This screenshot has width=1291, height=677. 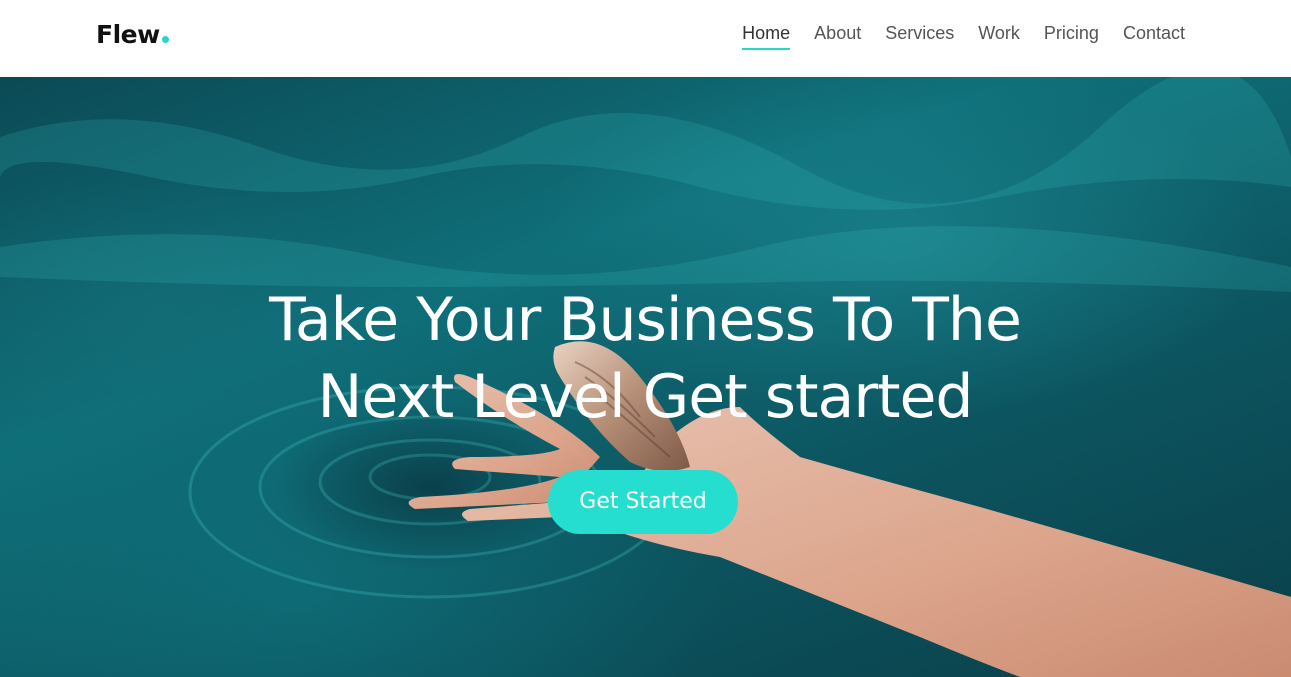 I want to click on brand-name: Flew, so click(x=128, y=34).